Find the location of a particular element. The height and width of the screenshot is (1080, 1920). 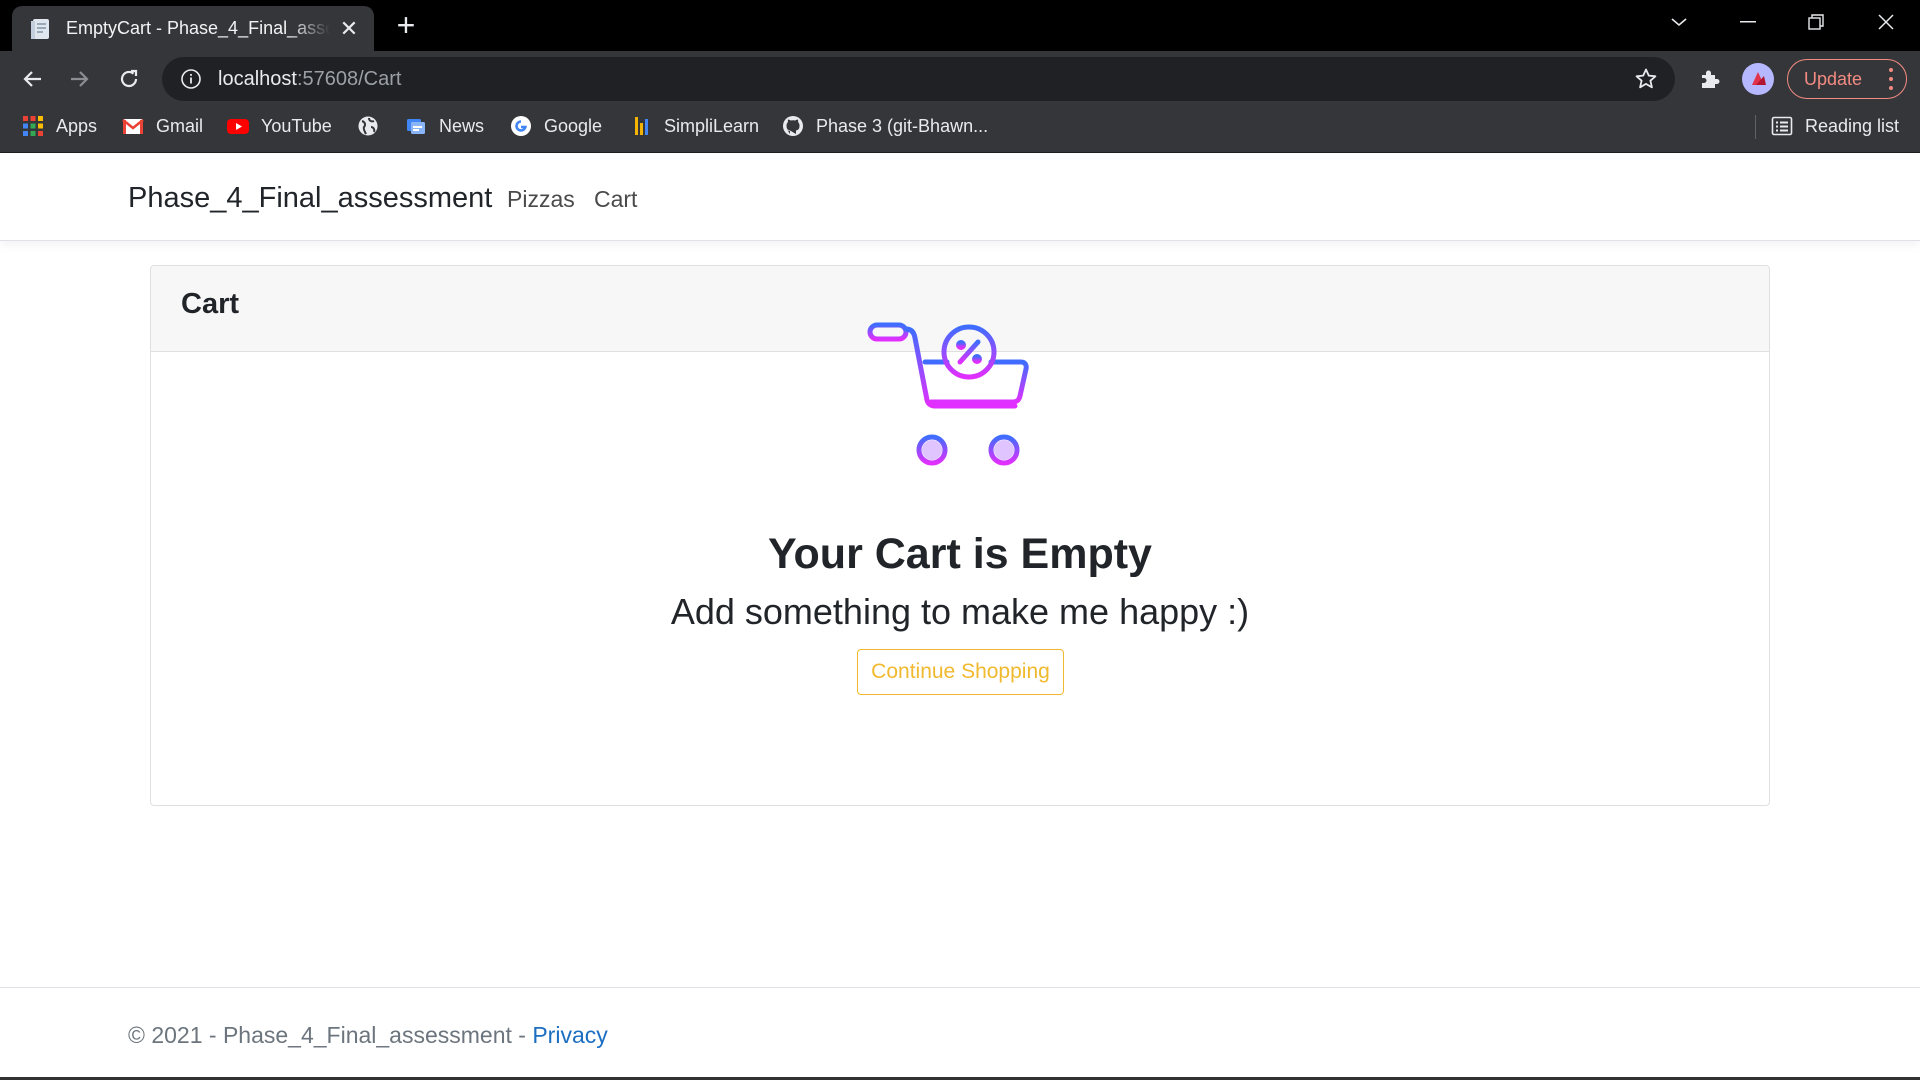

bookmark-google: Google is located at coordinates (556, 126).